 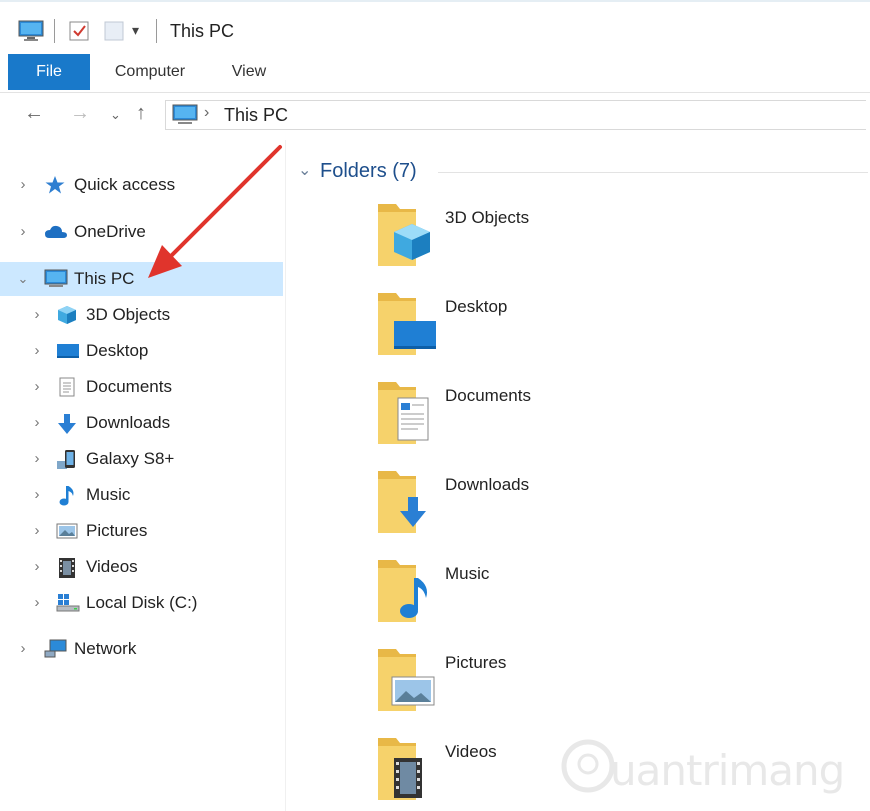 I want to click on picture-icon, so click(x=67, y=531).